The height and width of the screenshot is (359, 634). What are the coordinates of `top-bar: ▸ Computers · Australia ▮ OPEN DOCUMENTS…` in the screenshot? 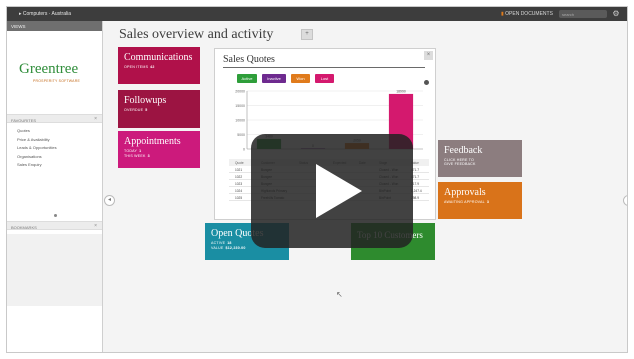 It's located at (317, 14).